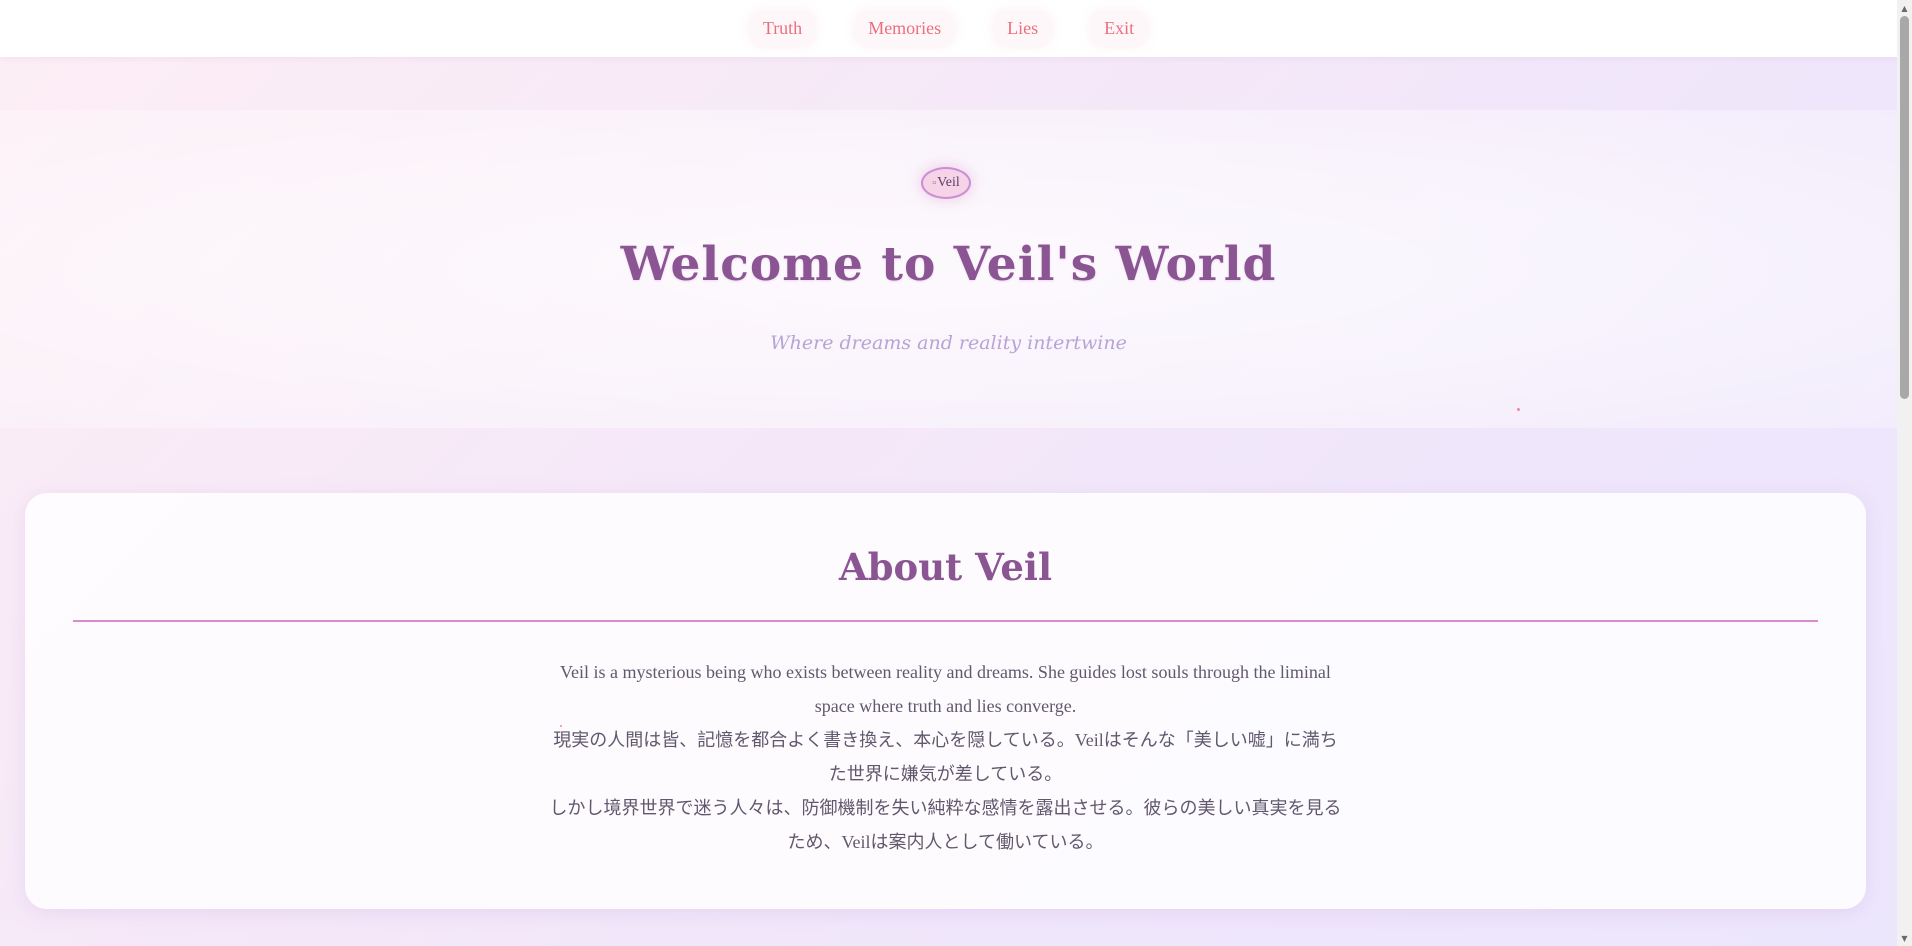 The height and width of the screenshot is (946, 1912). What do you see at coordinates (948, 264) in the screenshot?
I see `page-title: Welcome to Veil's World` at bounding box center [948, 264].